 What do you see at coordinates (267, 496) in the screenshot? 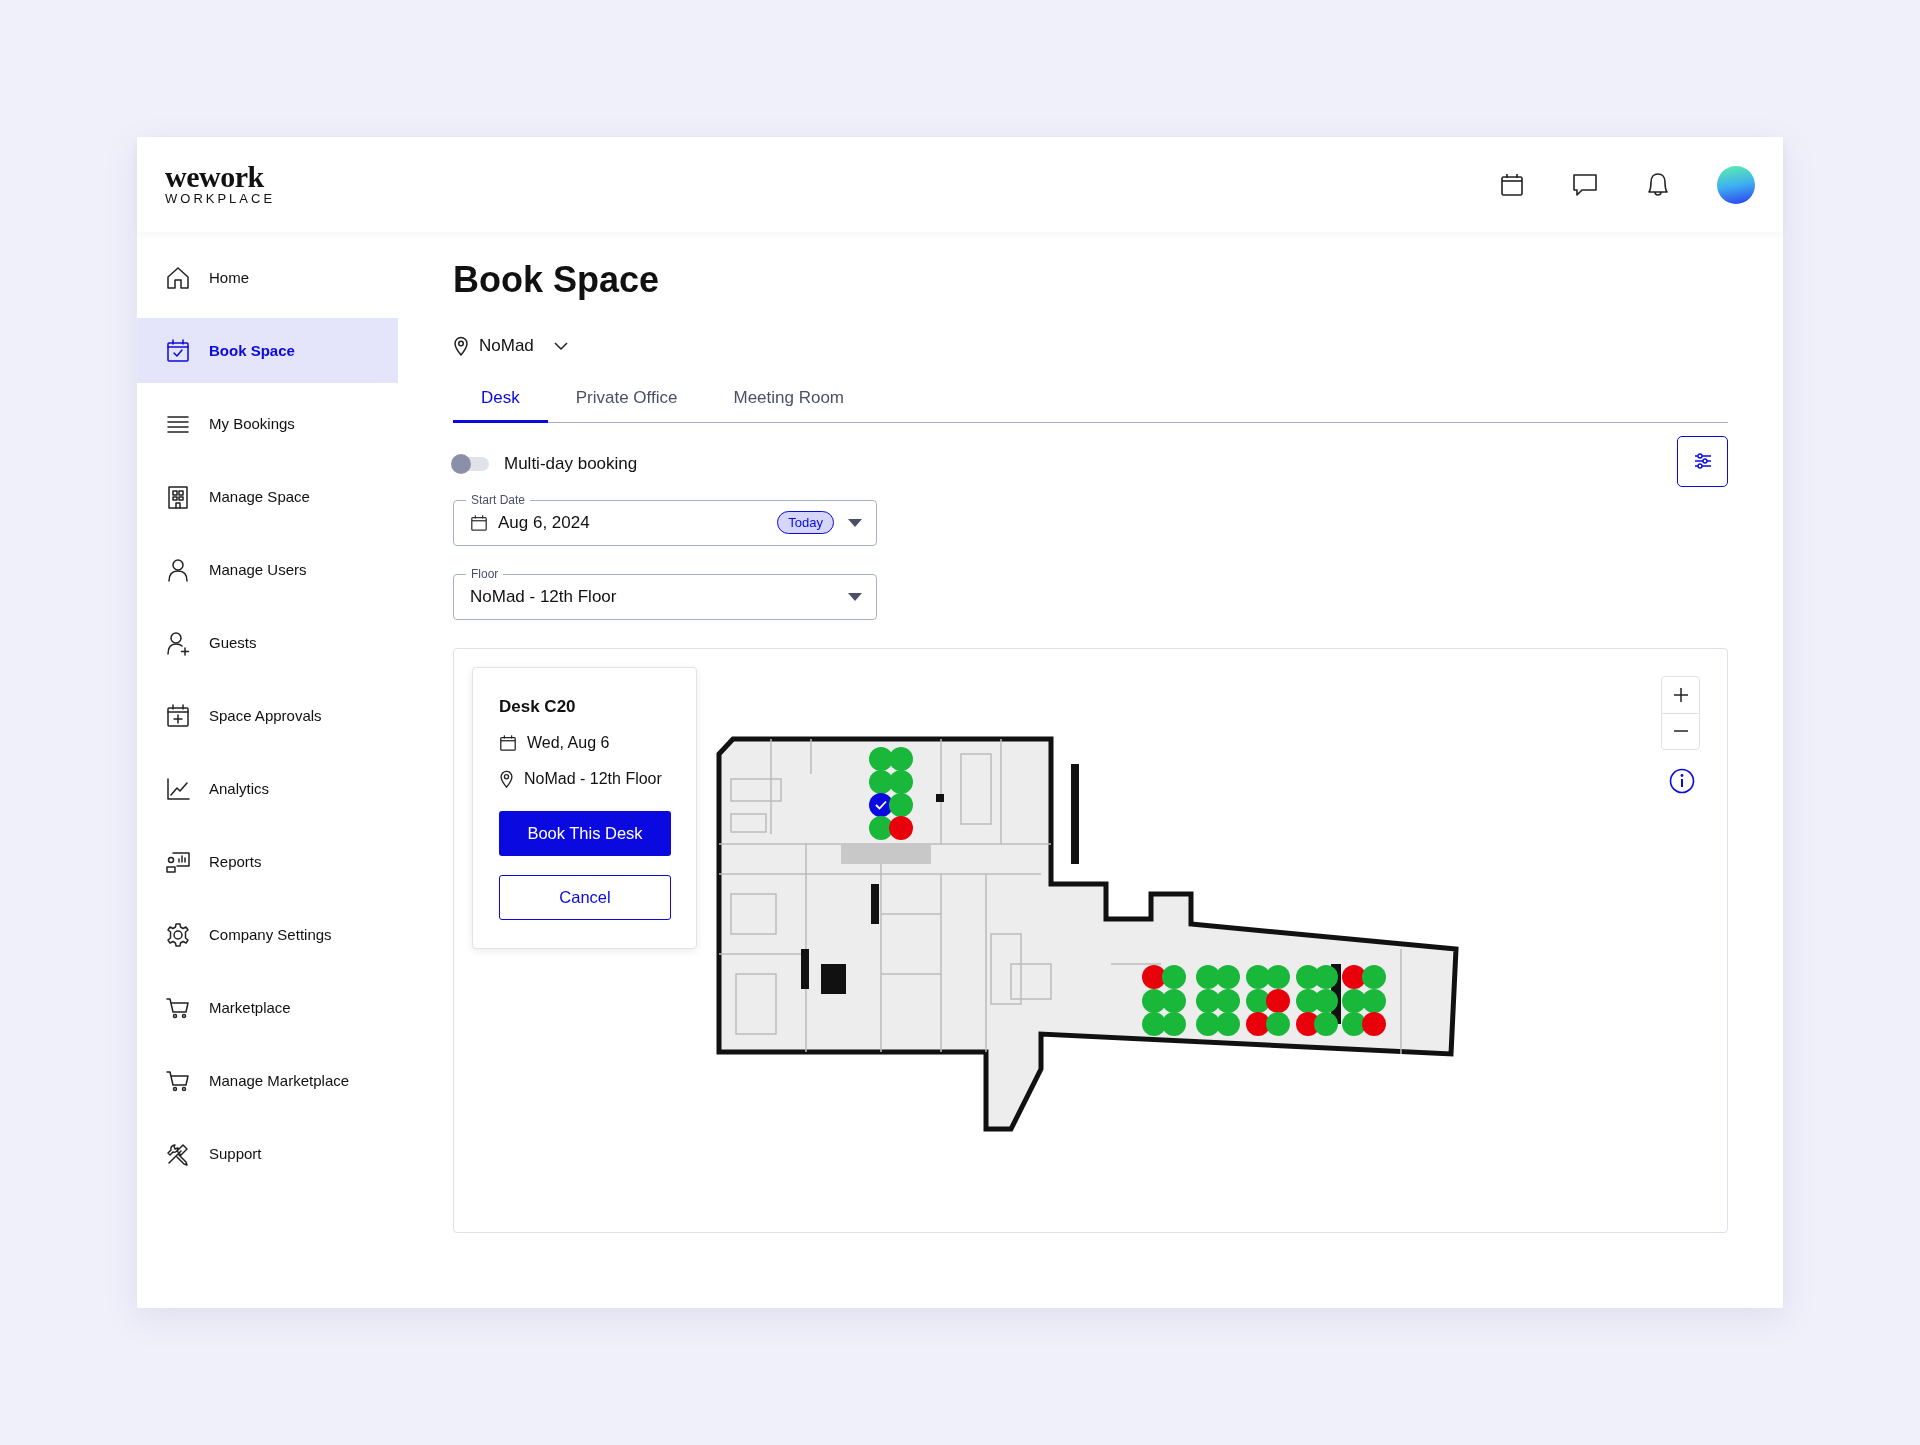
I see `sidebar-item: Manage Space` at bounding box center [267, 496].